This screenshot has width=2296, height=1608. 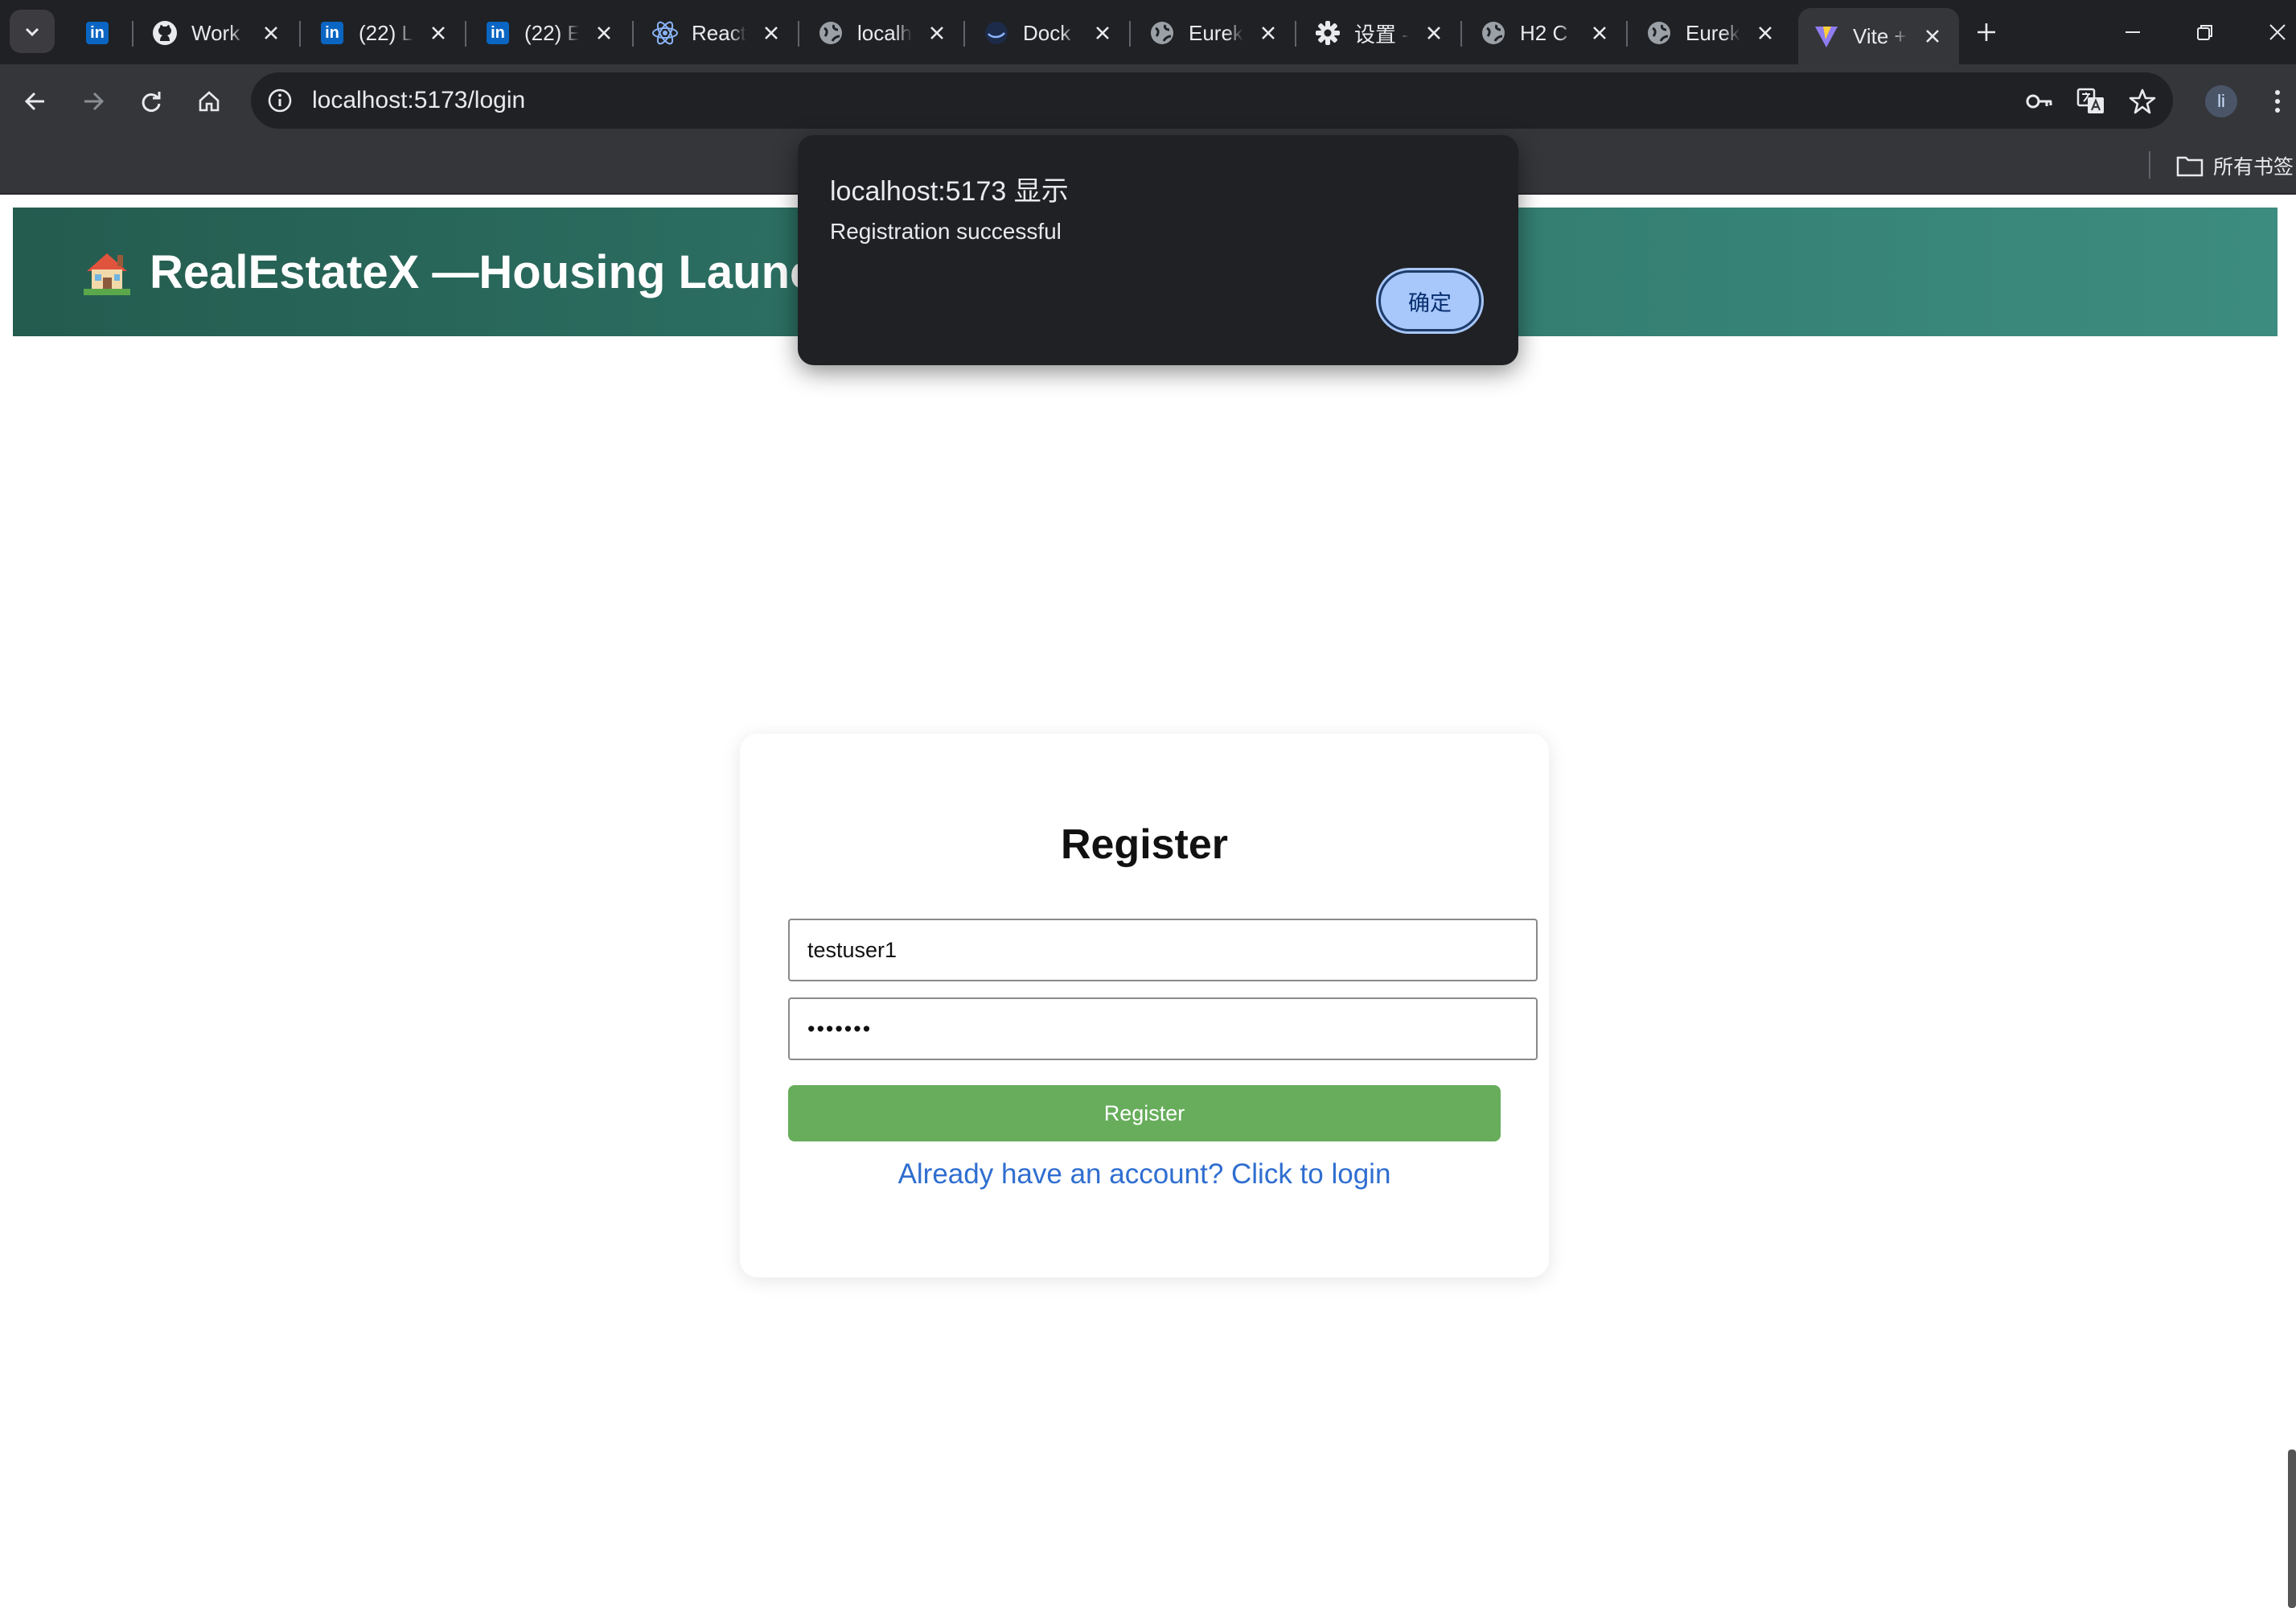 I want to click on arrow-left-icon, so click(x=34, y=102).